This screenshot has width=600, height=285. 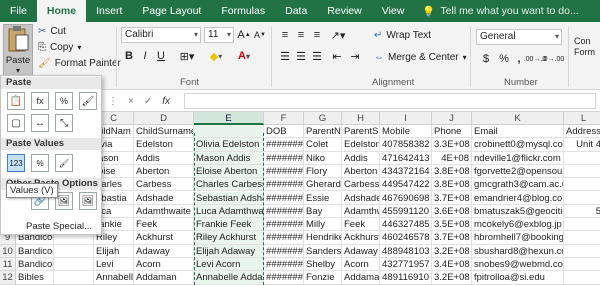 What do you see at coordinates (59, 47) in the screenshot?
I see `copy-button: ⎘ Copy ▾` at bounding box center [59, 47].